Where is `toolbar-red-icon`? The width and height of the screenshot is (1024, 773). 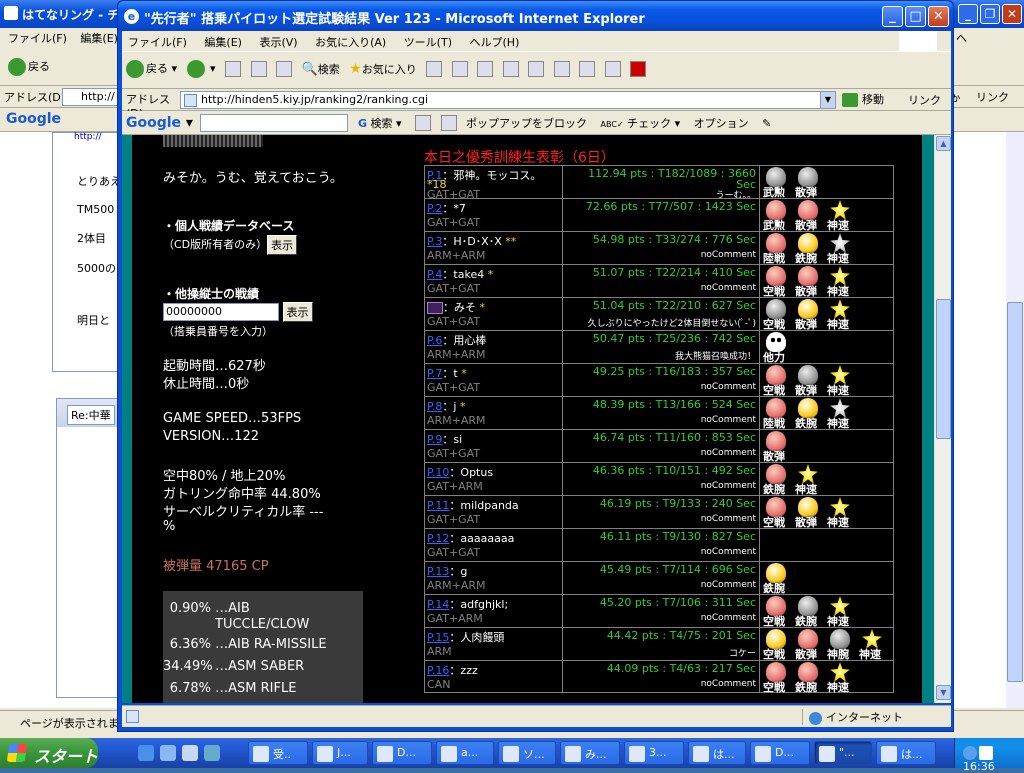
toolbar-red-icon is located at coordinates (638, 69).